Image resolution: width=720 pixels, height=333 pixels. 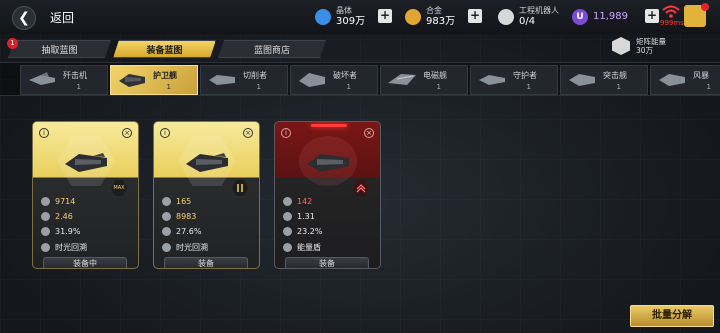 I want to click on stat-speed: 8983, so click(x=179, y=216).